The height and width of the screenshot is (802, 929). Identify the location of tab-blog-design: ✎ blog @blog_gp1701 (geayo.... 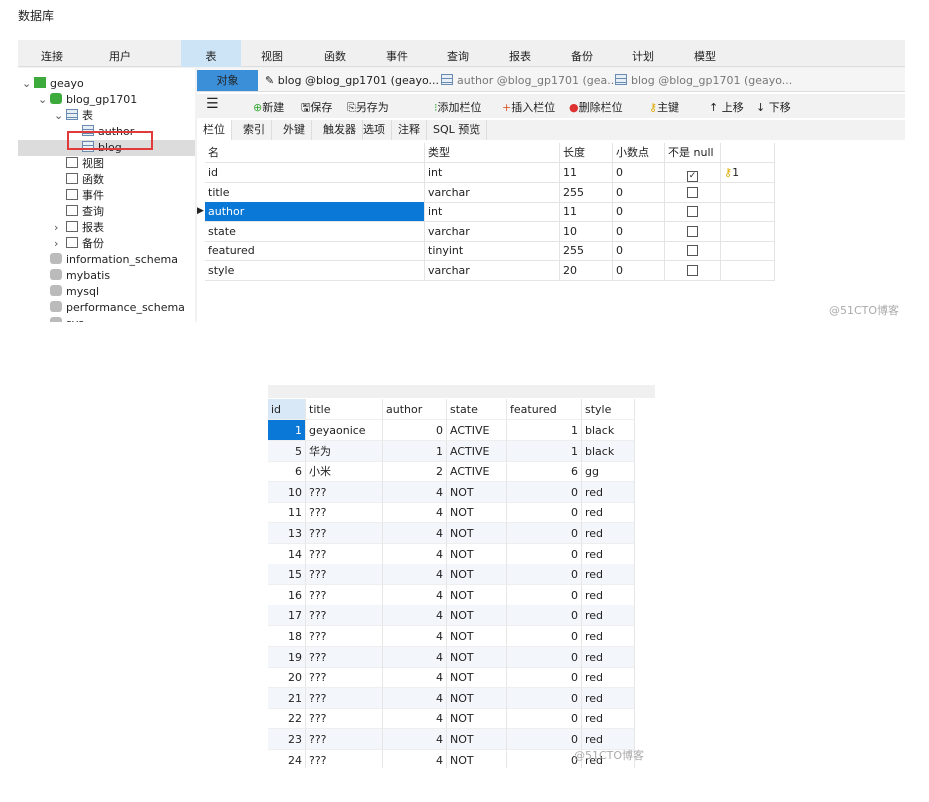
(352, 80).